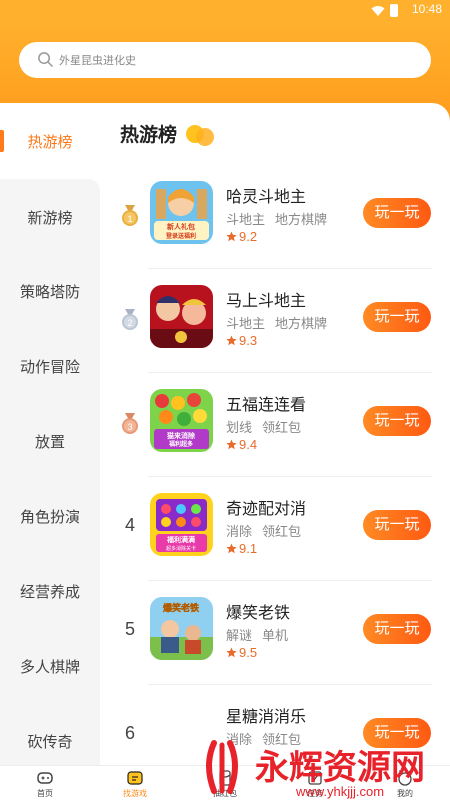  I want to click on tab-find-game: 找游戏, so click(135, 783).